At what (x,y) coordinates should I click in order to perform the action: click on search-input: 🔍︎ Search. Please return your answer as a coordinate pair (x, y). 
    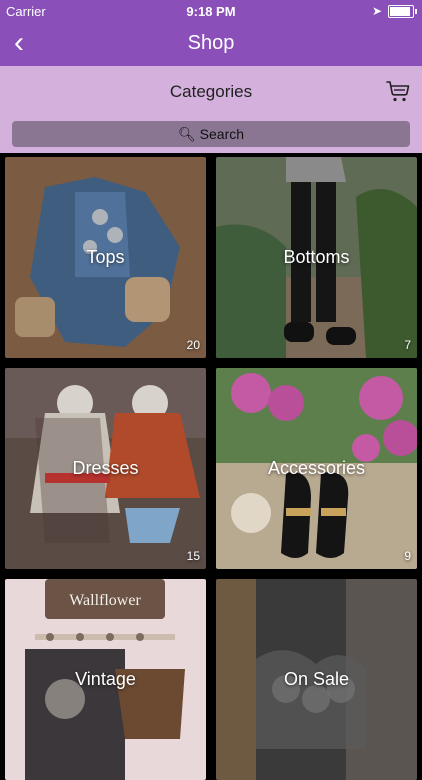
    Looking at the image, I should click on (211, 134).